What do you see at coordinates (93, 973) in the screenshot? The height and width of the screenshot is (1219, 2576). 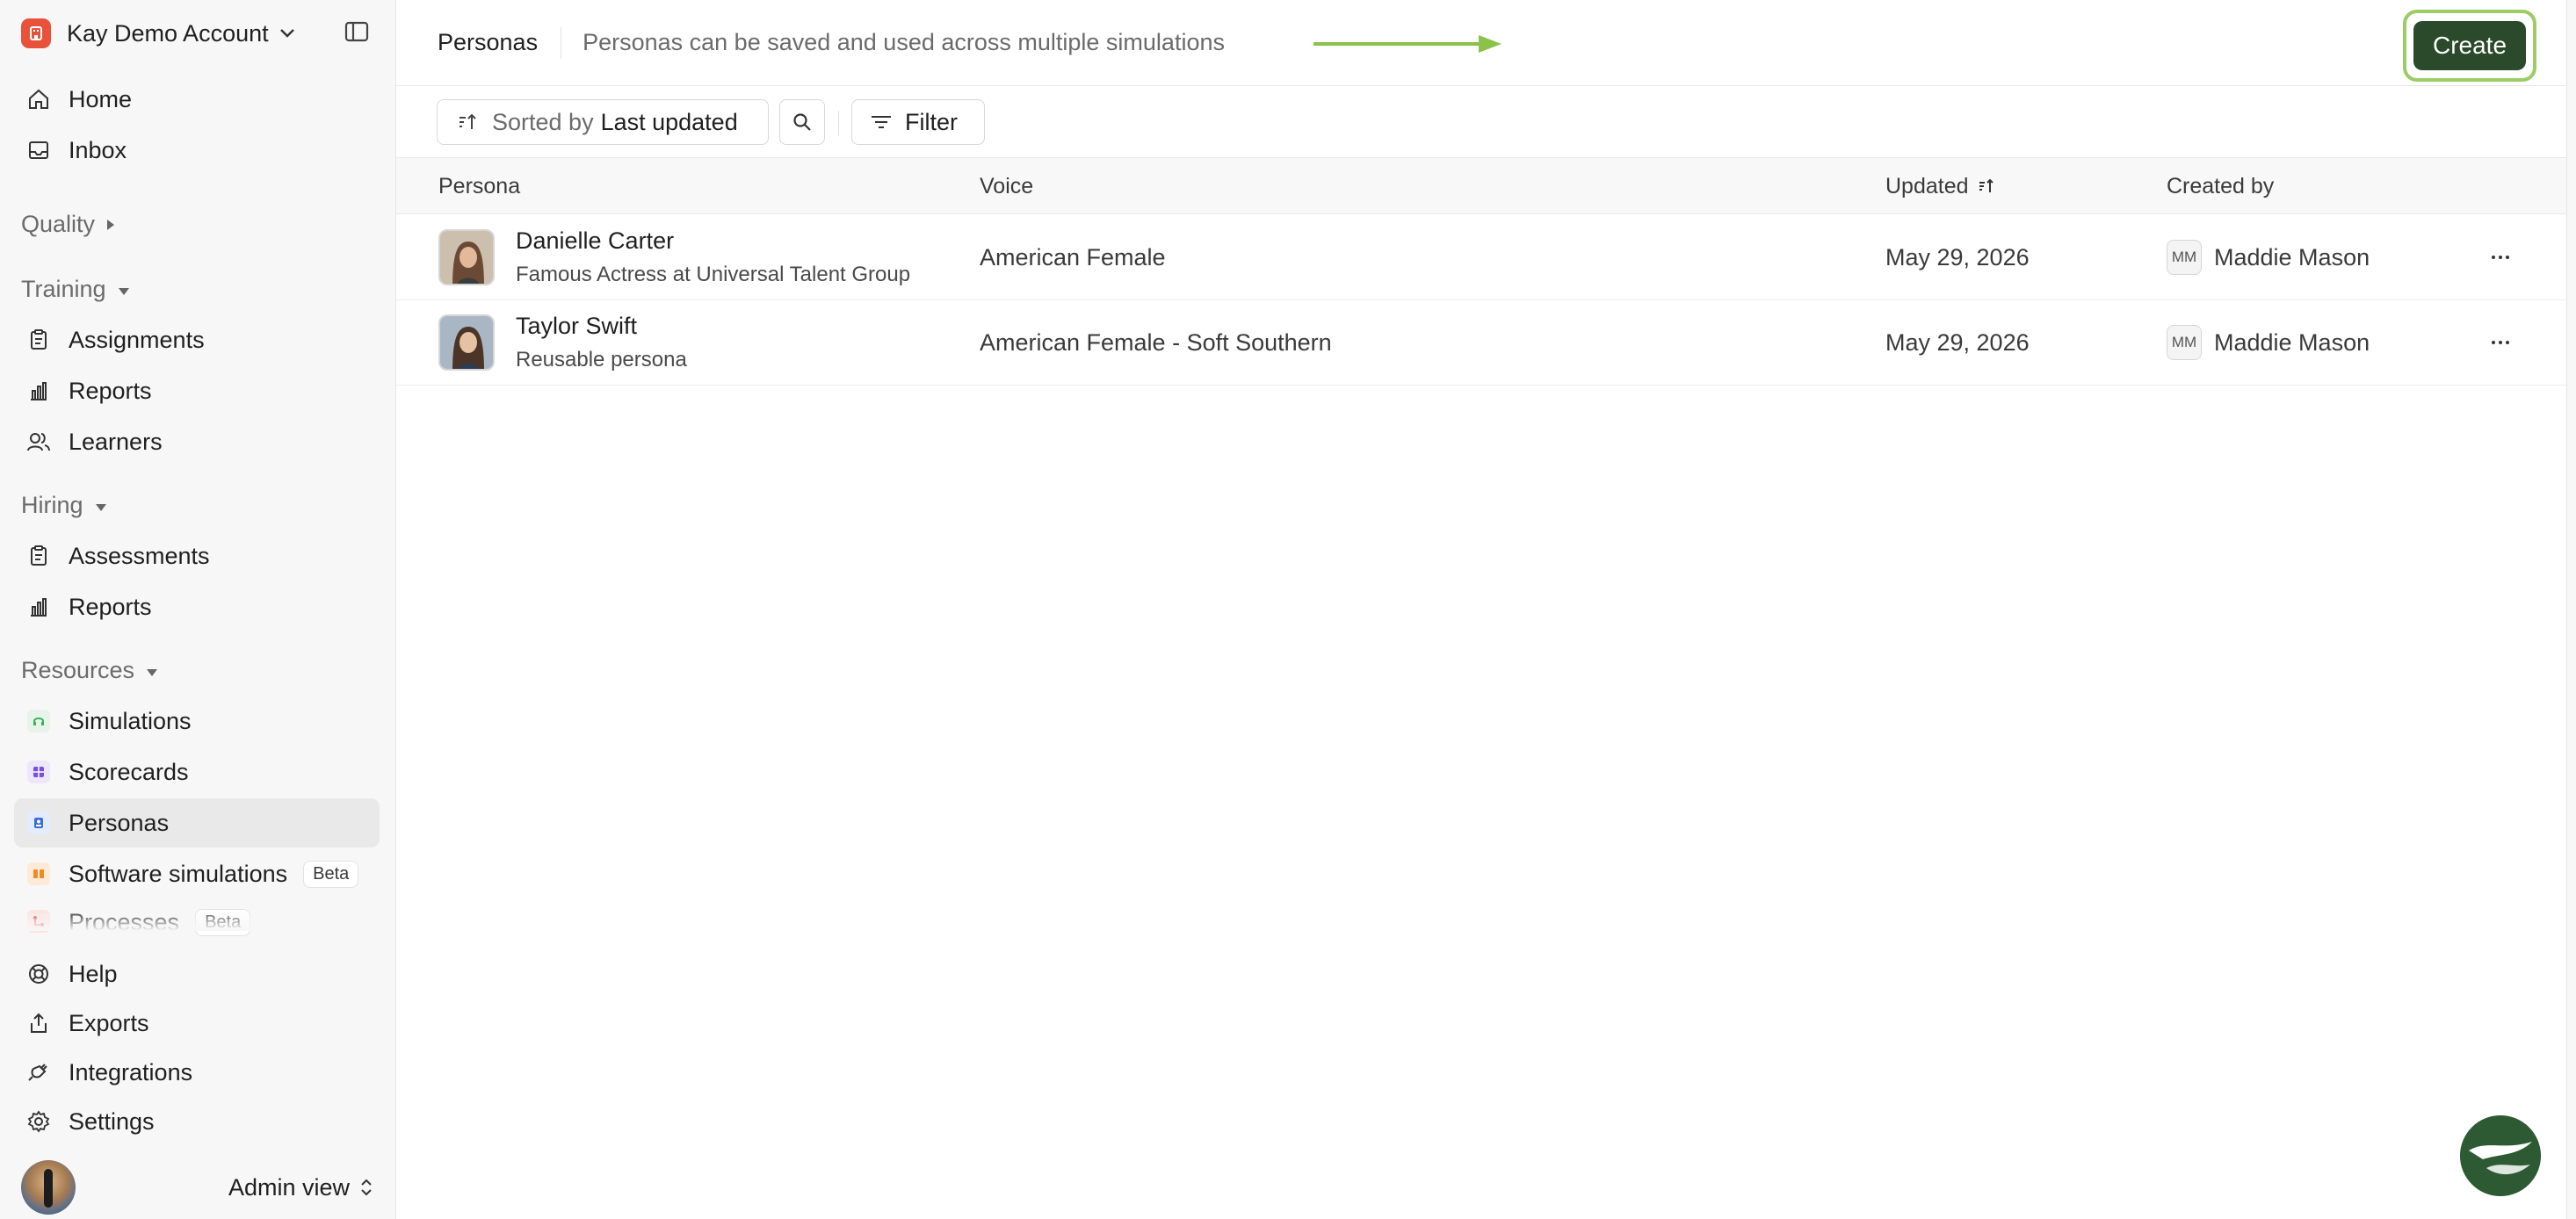 I see `sidebar-item-label: Help` at bounding box center [93, 973].